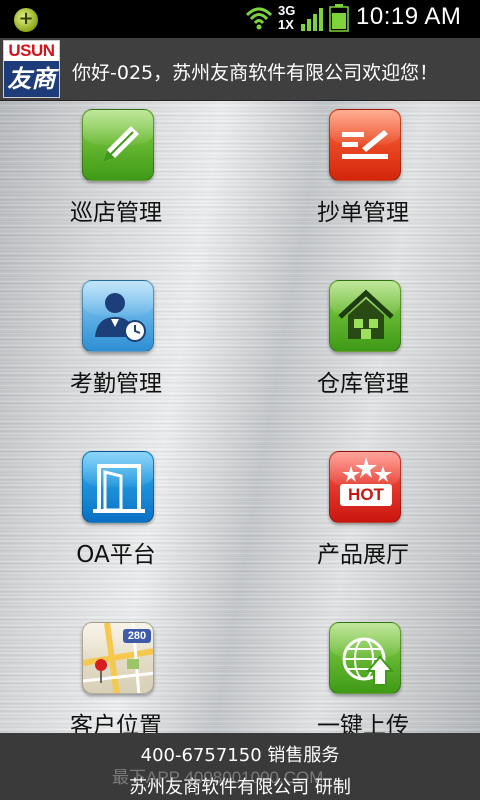  I want to click on menu-item-one-click-upload: 一键上传, so click(363, 673).